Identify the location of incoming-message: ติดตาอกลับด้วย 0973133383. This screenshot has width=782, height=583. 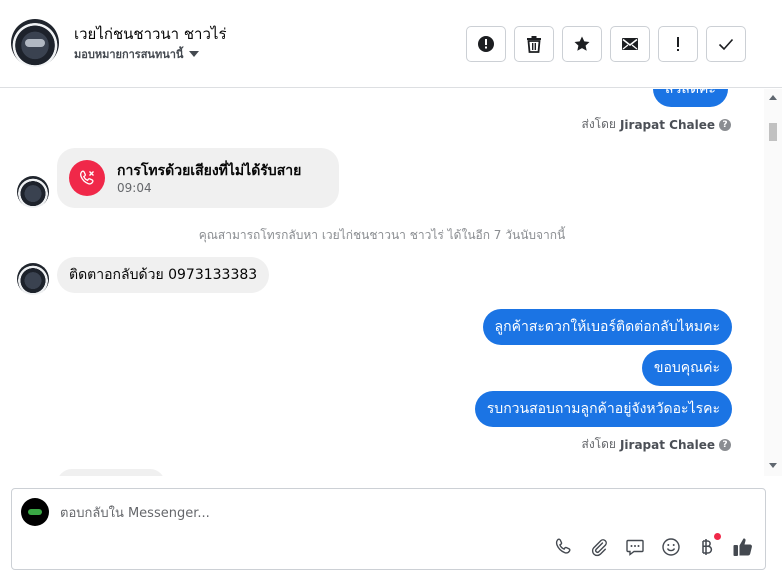
(163, 275).